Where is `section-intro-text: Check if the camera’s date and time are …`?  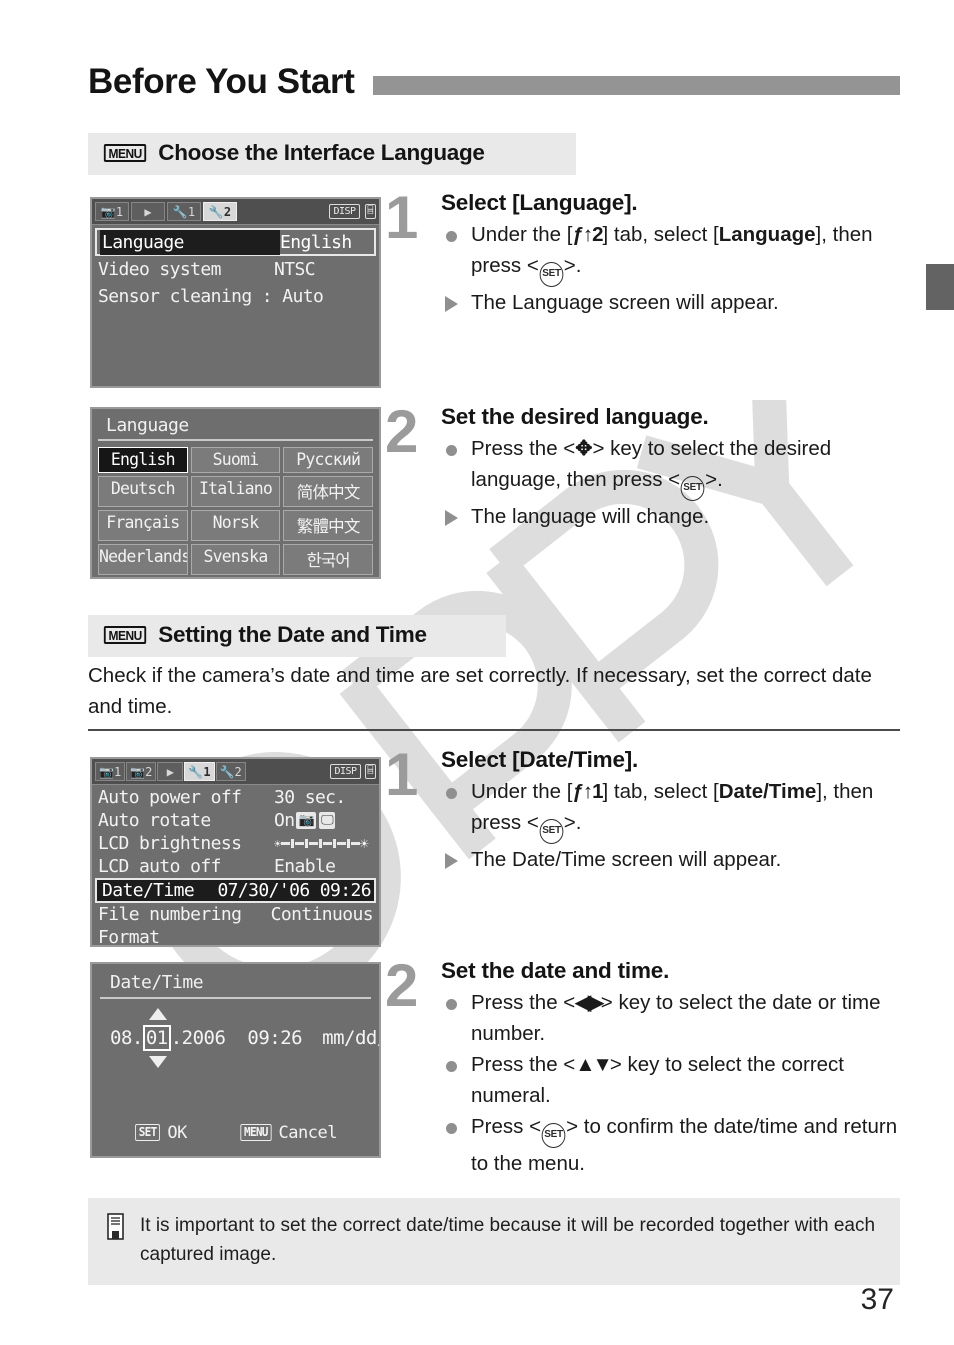
section-intro-text: Check if the camera’s date and time are … is located at coordinates (480, 691).